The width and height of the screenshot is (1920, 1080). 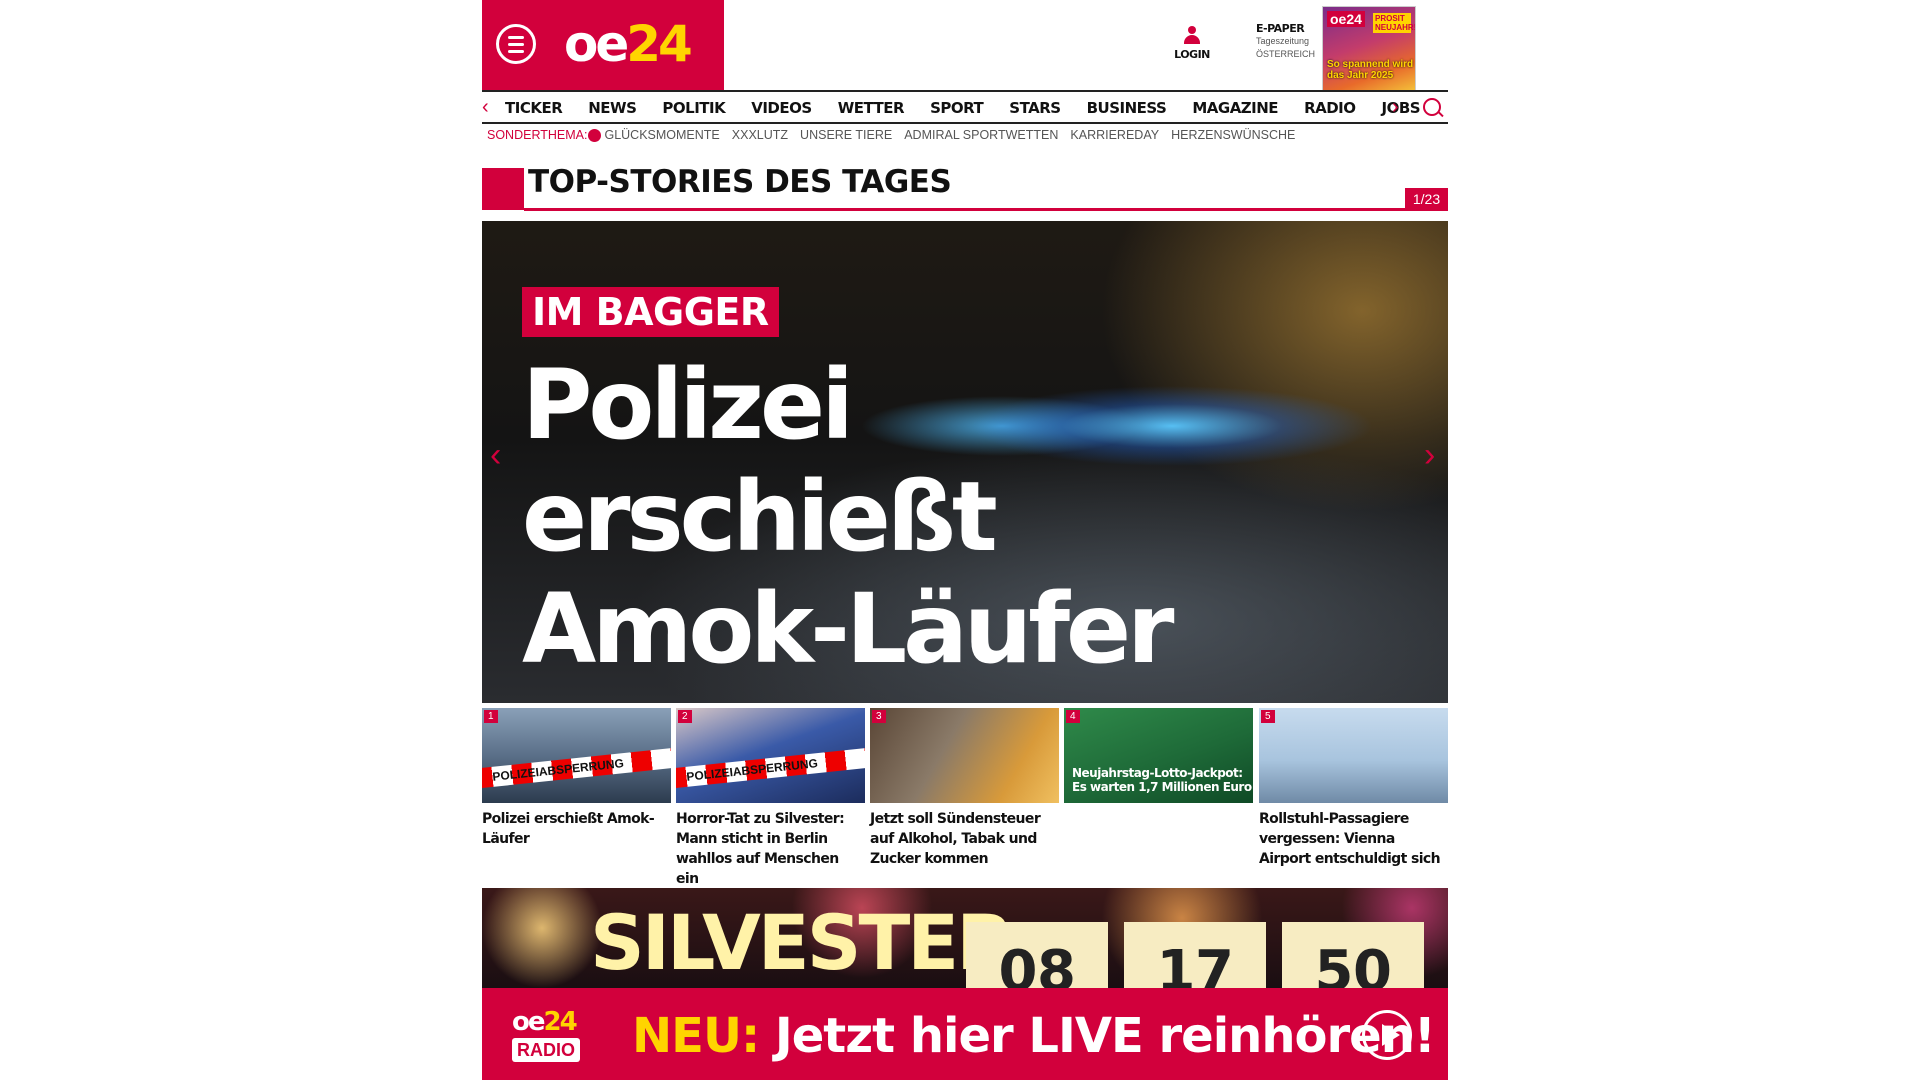 What do you see at coordinates (1195, 955) in the screenshot?
I see `countdown-minutes: 17` at bounding box center [1195, 955].